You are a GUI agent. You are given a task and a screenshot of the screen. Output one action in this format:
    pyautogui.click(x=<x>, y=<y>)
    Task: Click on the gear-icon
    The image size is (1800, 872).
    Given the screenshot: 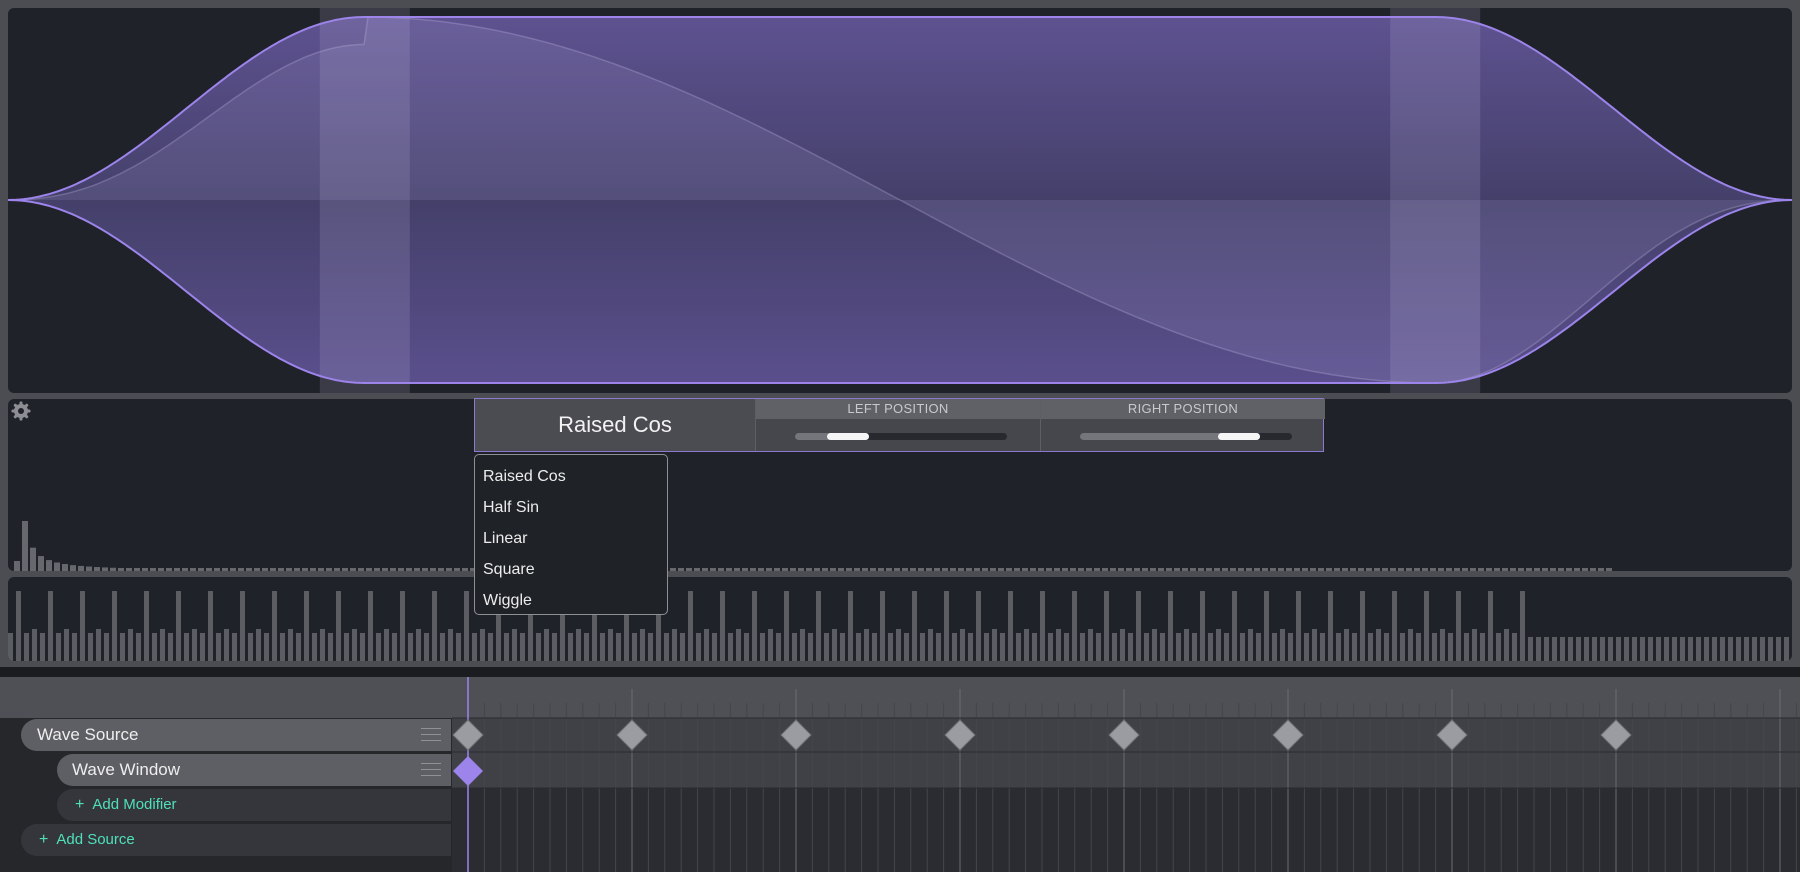 What is the action you would take?
    pyautogui.click(x=21, y=411)
    